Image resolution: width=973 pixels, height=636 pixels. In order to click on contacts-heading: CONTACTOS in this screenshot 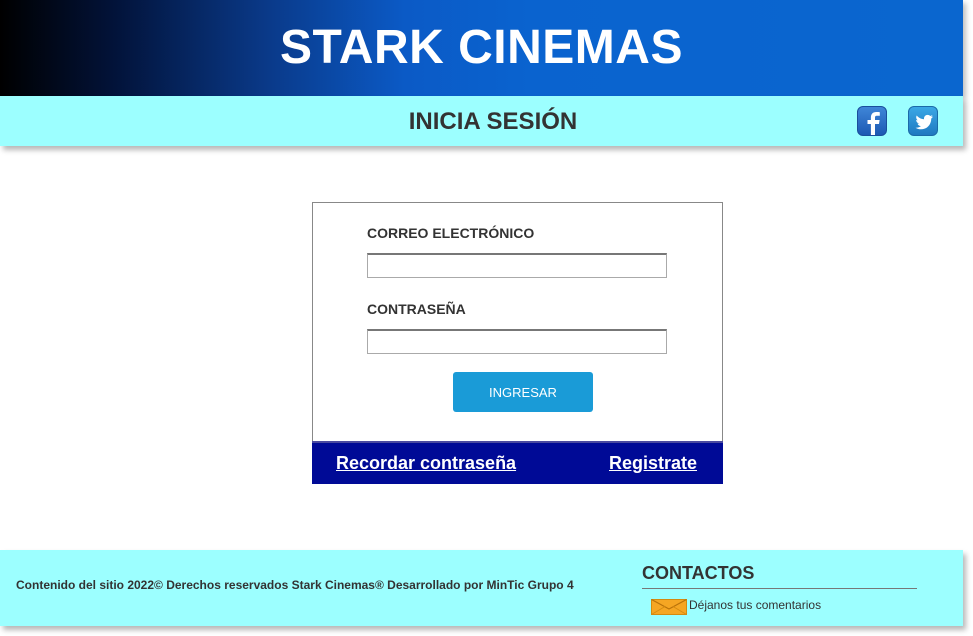, I will do `click(698, 573)`.